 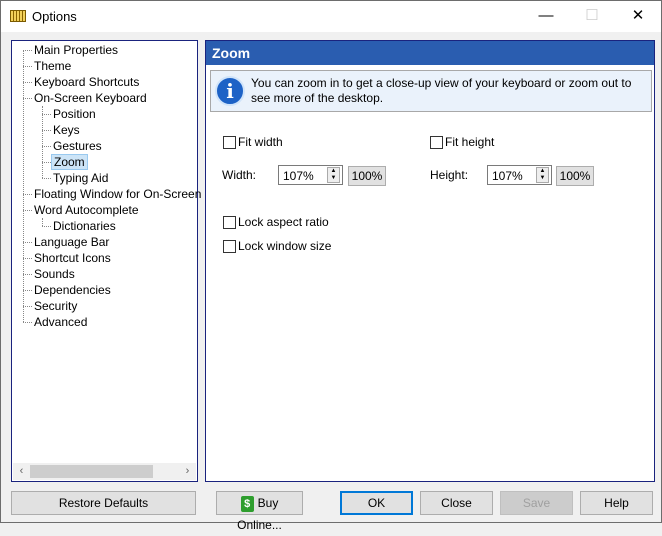 I want to click on help-button: Help, so click(x=616, y=503).